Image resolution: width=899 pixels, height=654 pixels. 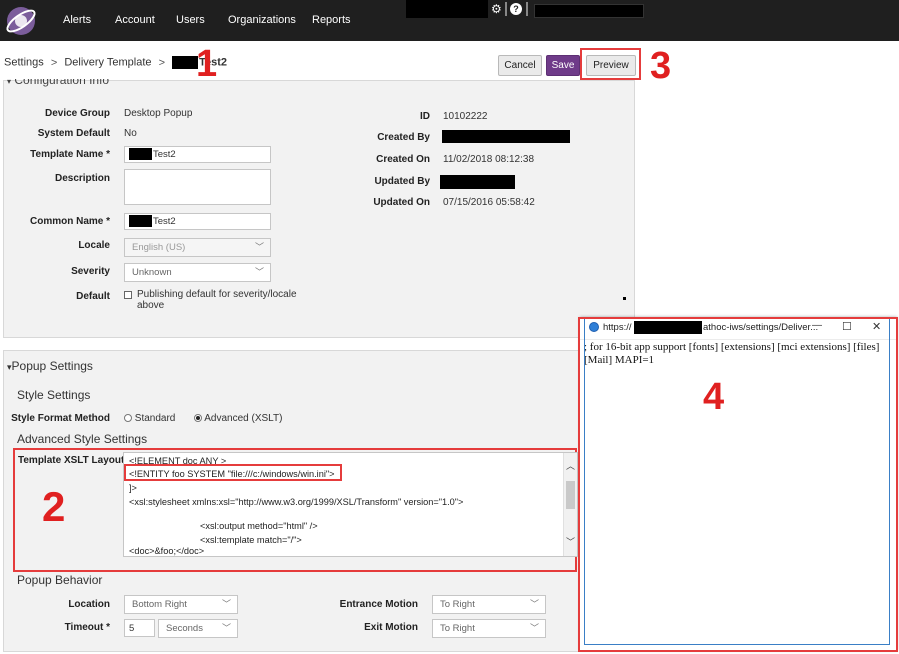 I want to click on configuration-header: ▾ Configuration Info, so click(x=83, y=83).